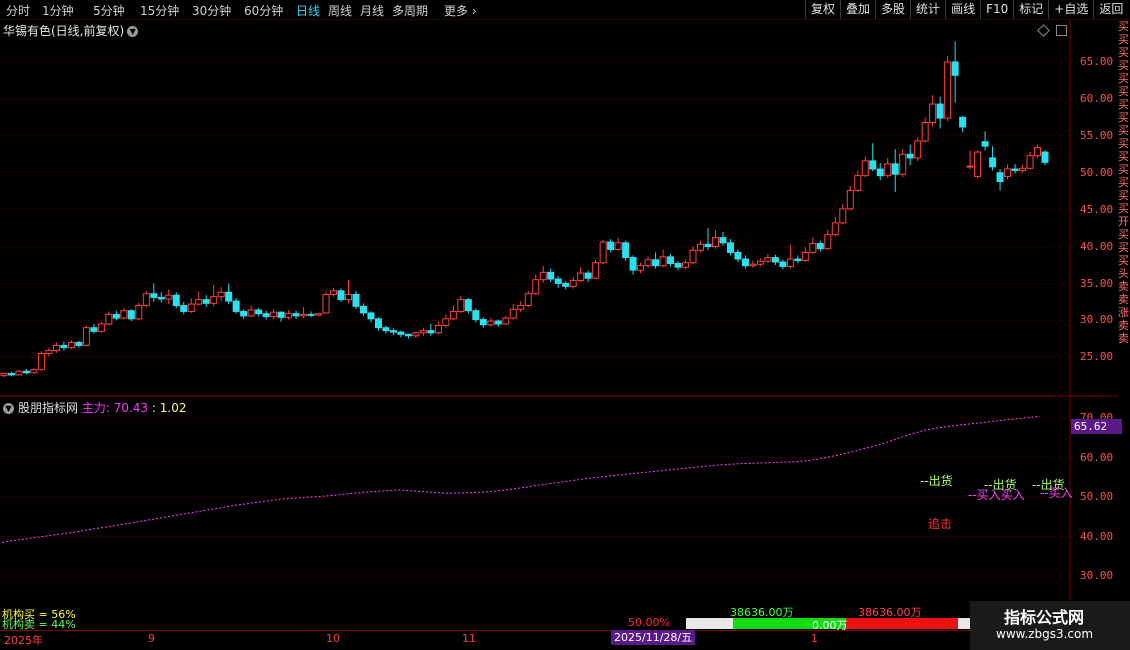 This screenshot has height=650, width=1130. What do you see at coordinates (1097, 61) in the screenshot?
I see `price-tick: 65.00` at bounding box center [1097, 61].